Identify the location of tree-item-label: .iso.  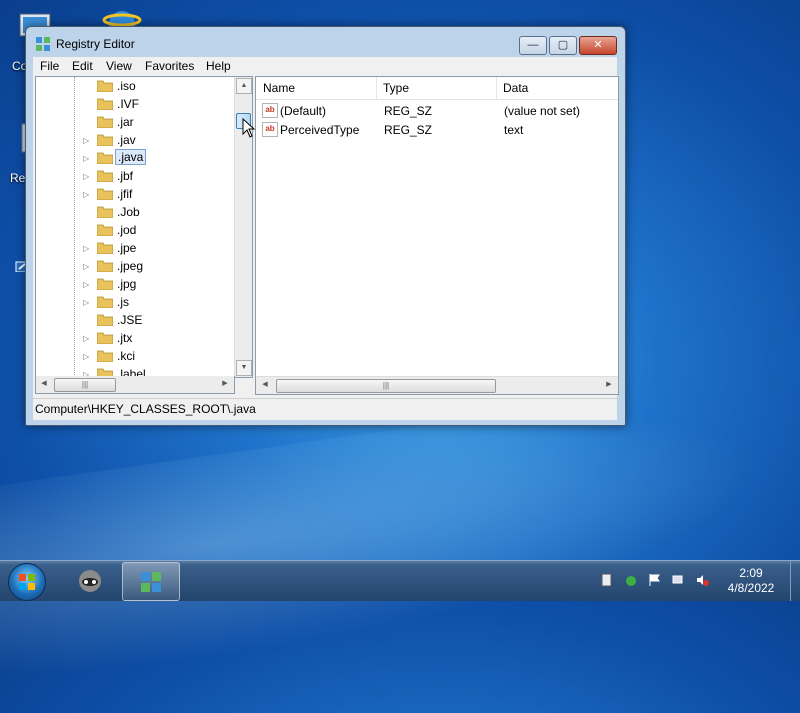
(126, 86).